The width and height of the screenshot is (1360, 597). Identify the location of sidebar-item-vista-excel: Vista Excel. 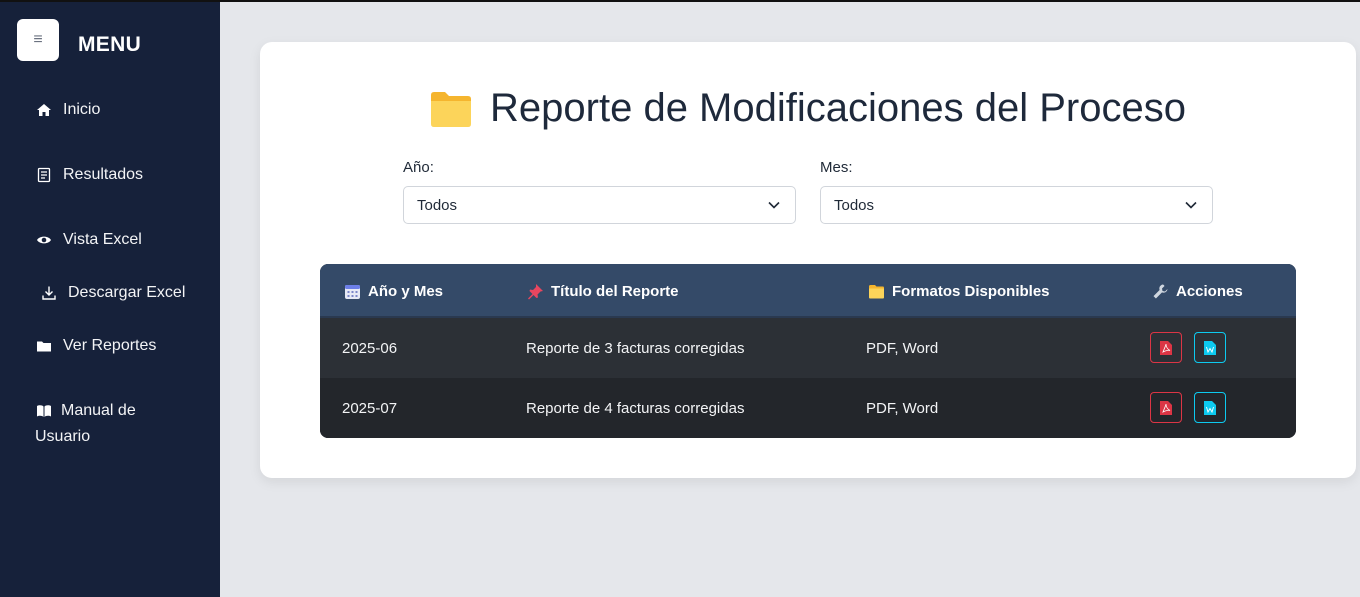
(88, 240).